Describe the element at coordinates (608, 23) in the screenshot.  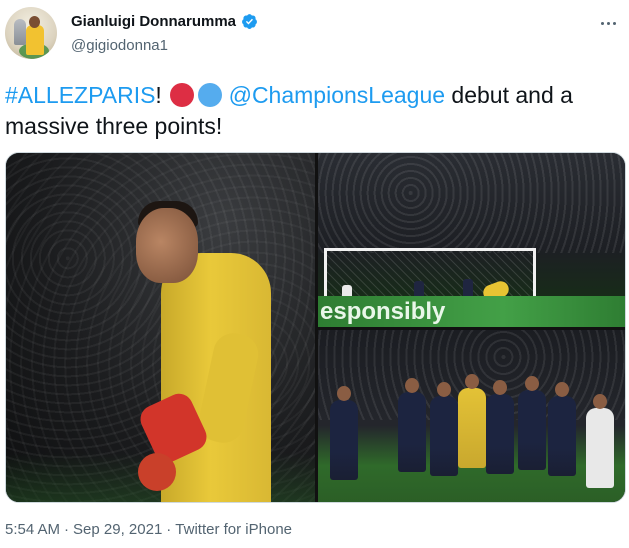
I see `more-options-icon` at that location.